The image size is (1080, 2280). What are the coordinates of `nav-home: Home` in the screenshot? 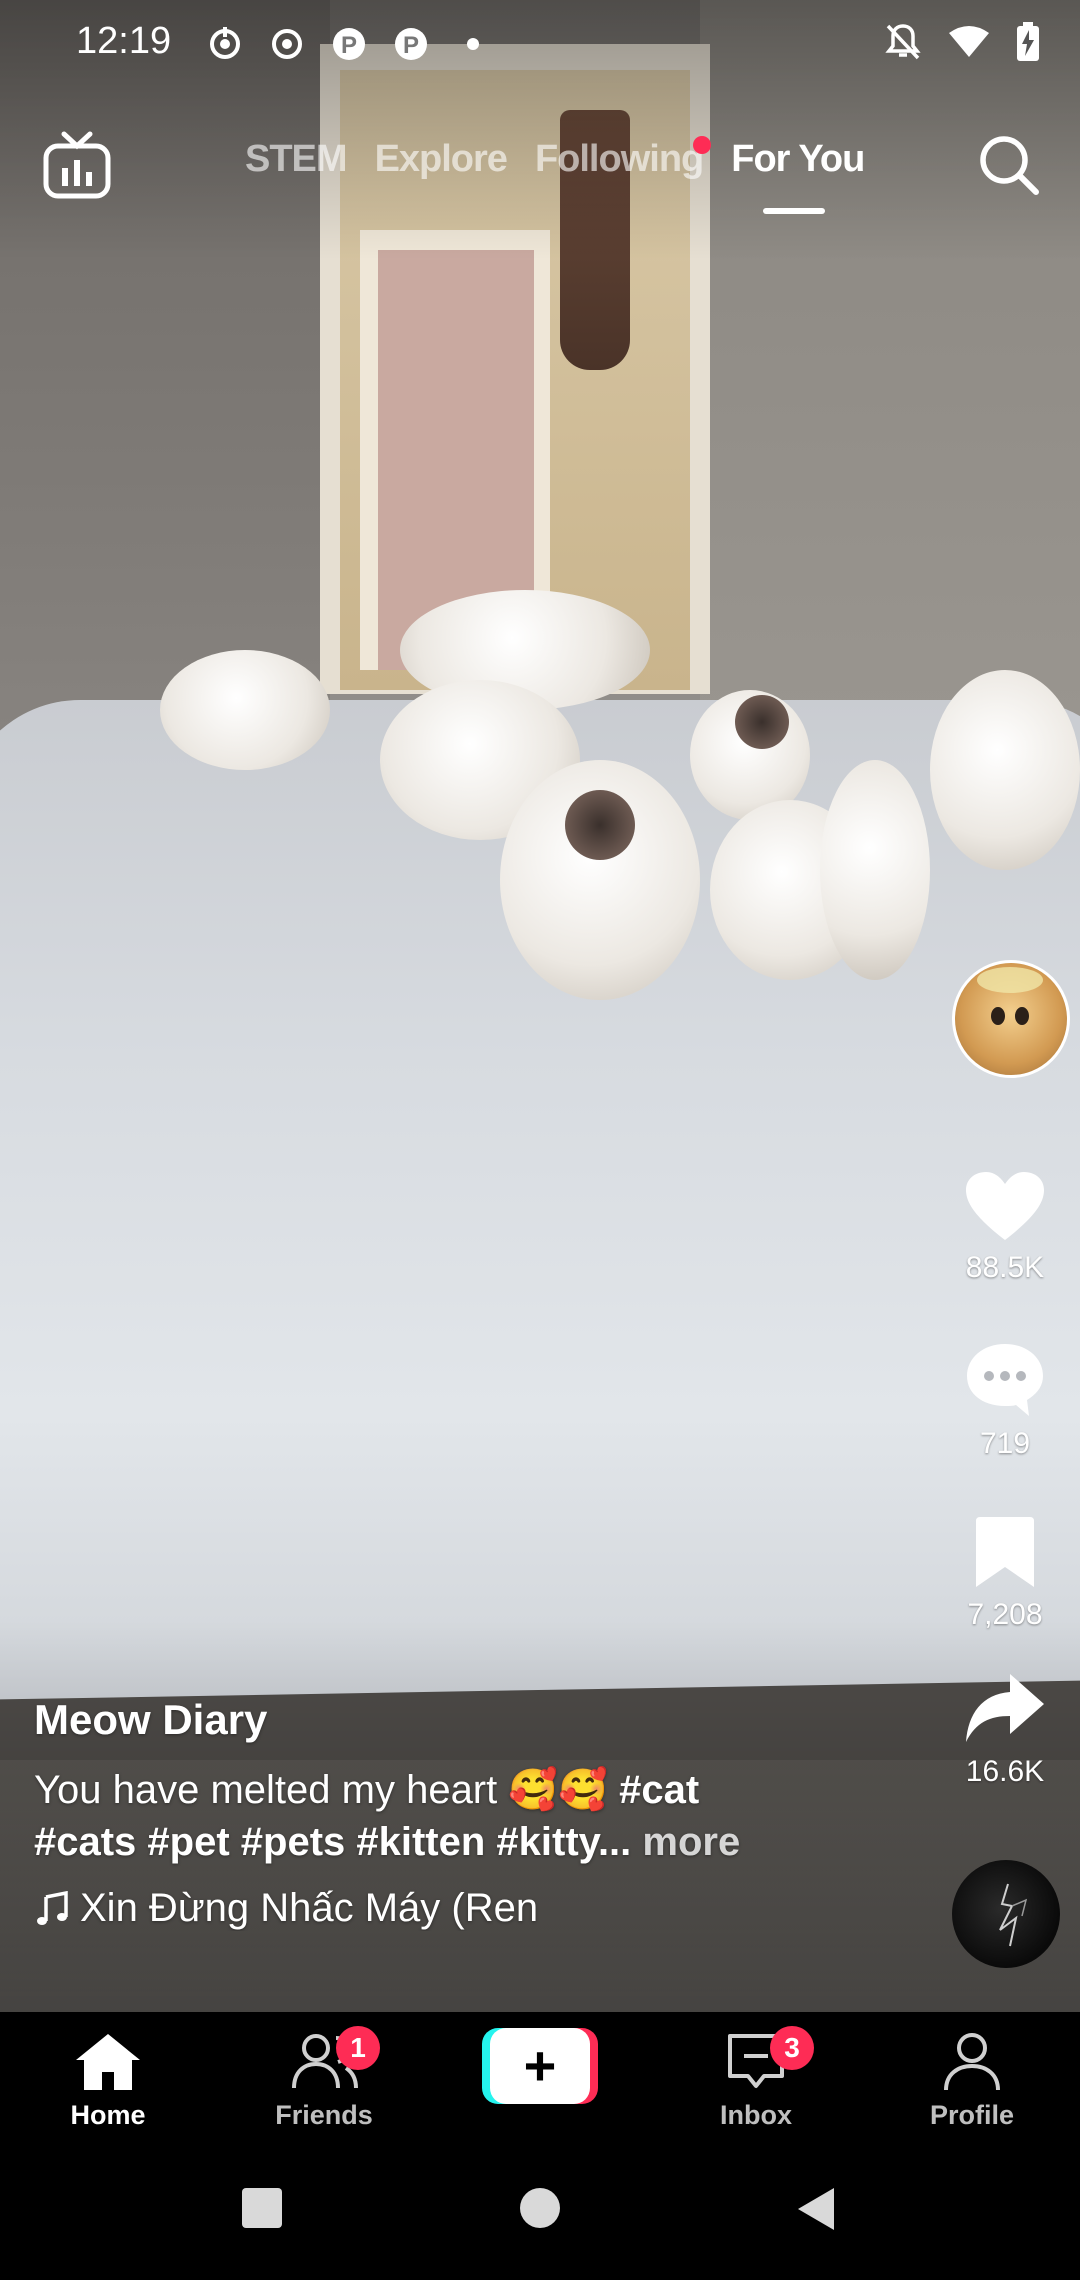 It's located at (108, 2080).